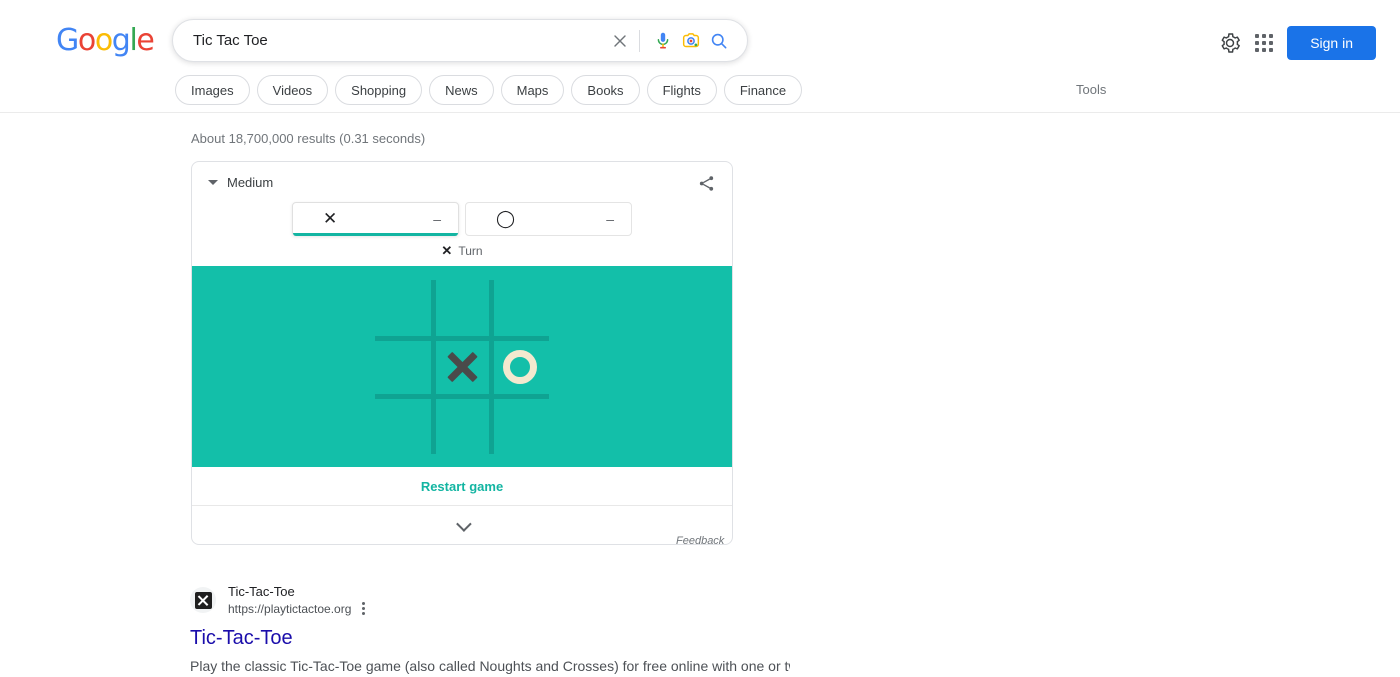  I want to click on google-lens-icon, so click(691, 41).